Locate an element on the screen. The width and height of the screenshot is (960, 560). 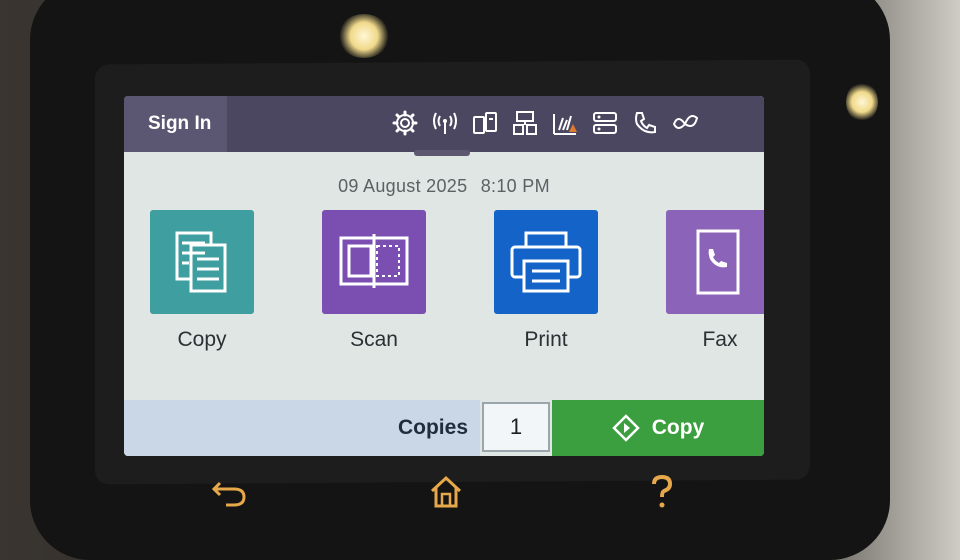
print-app-tile is located at coordinates (546, 262).